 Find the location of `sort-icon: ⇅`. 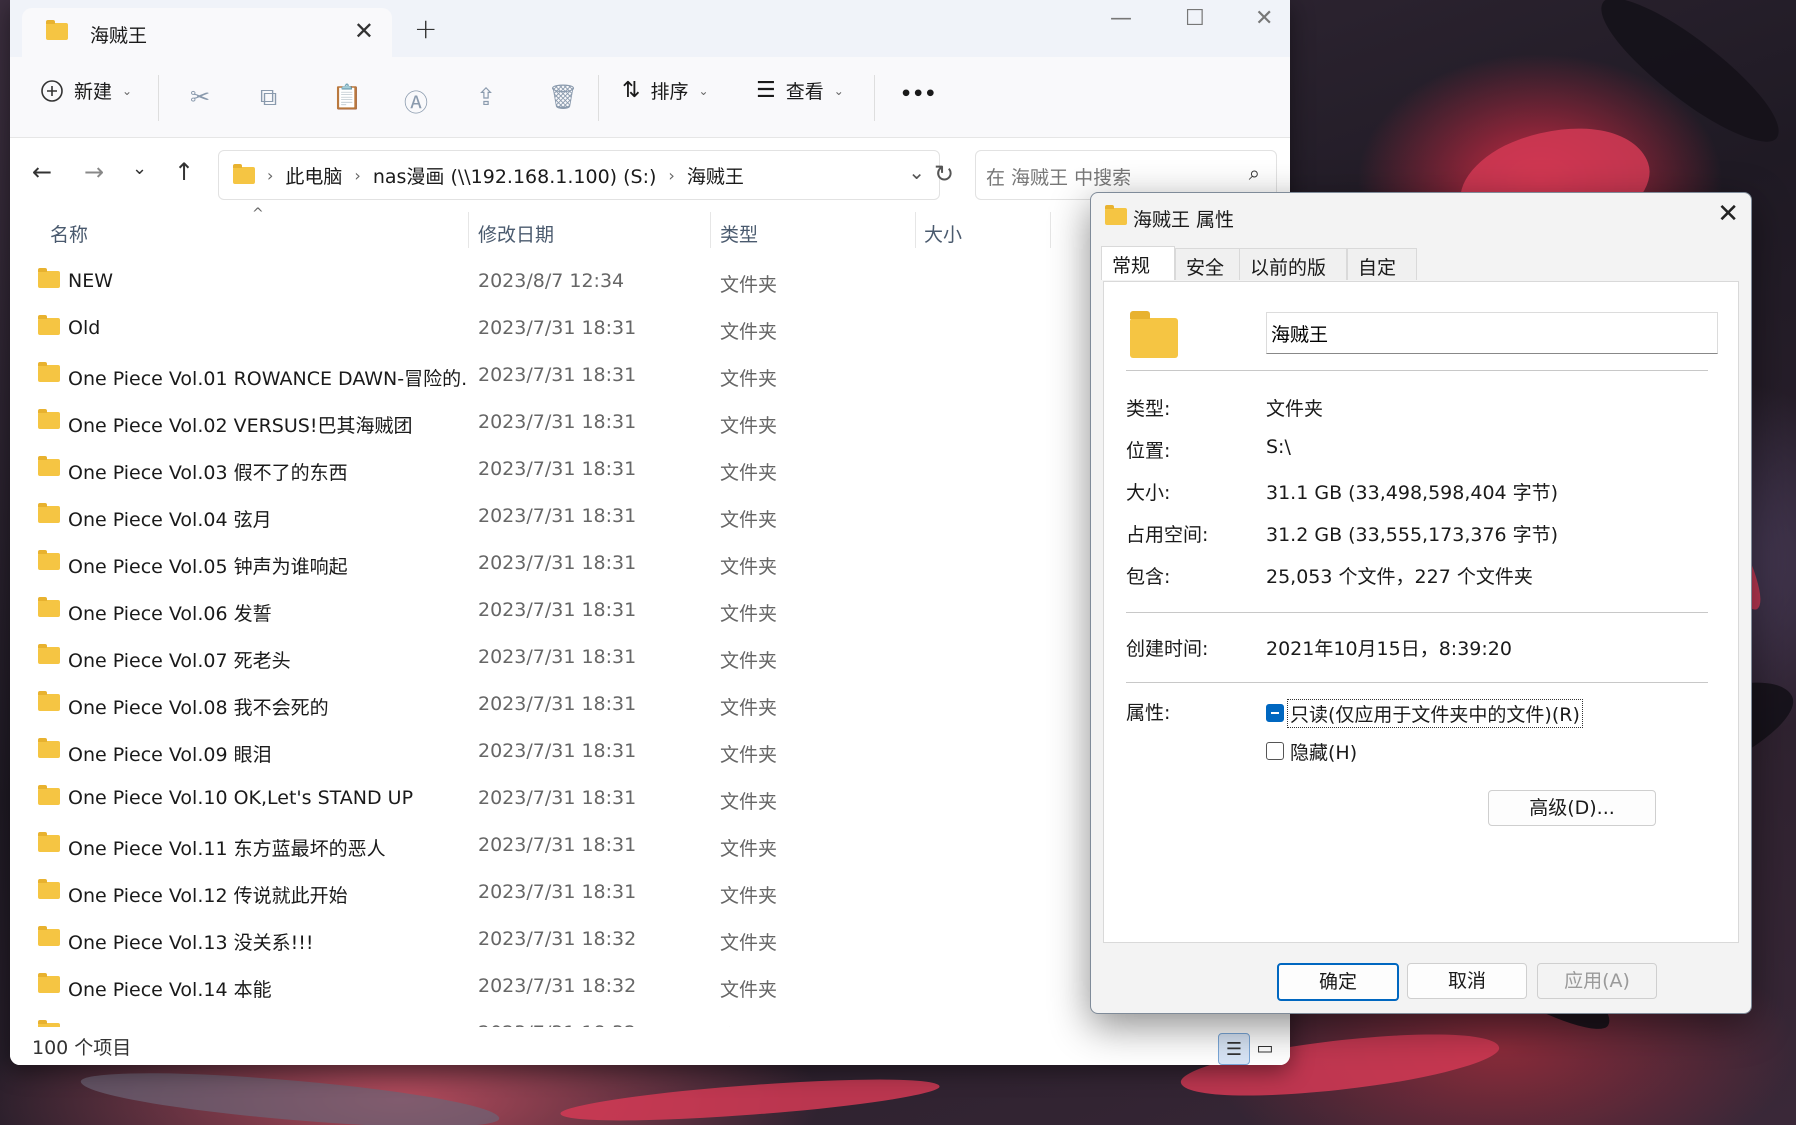

sort-icon: ⇅ is located at coordinates (631, 90).